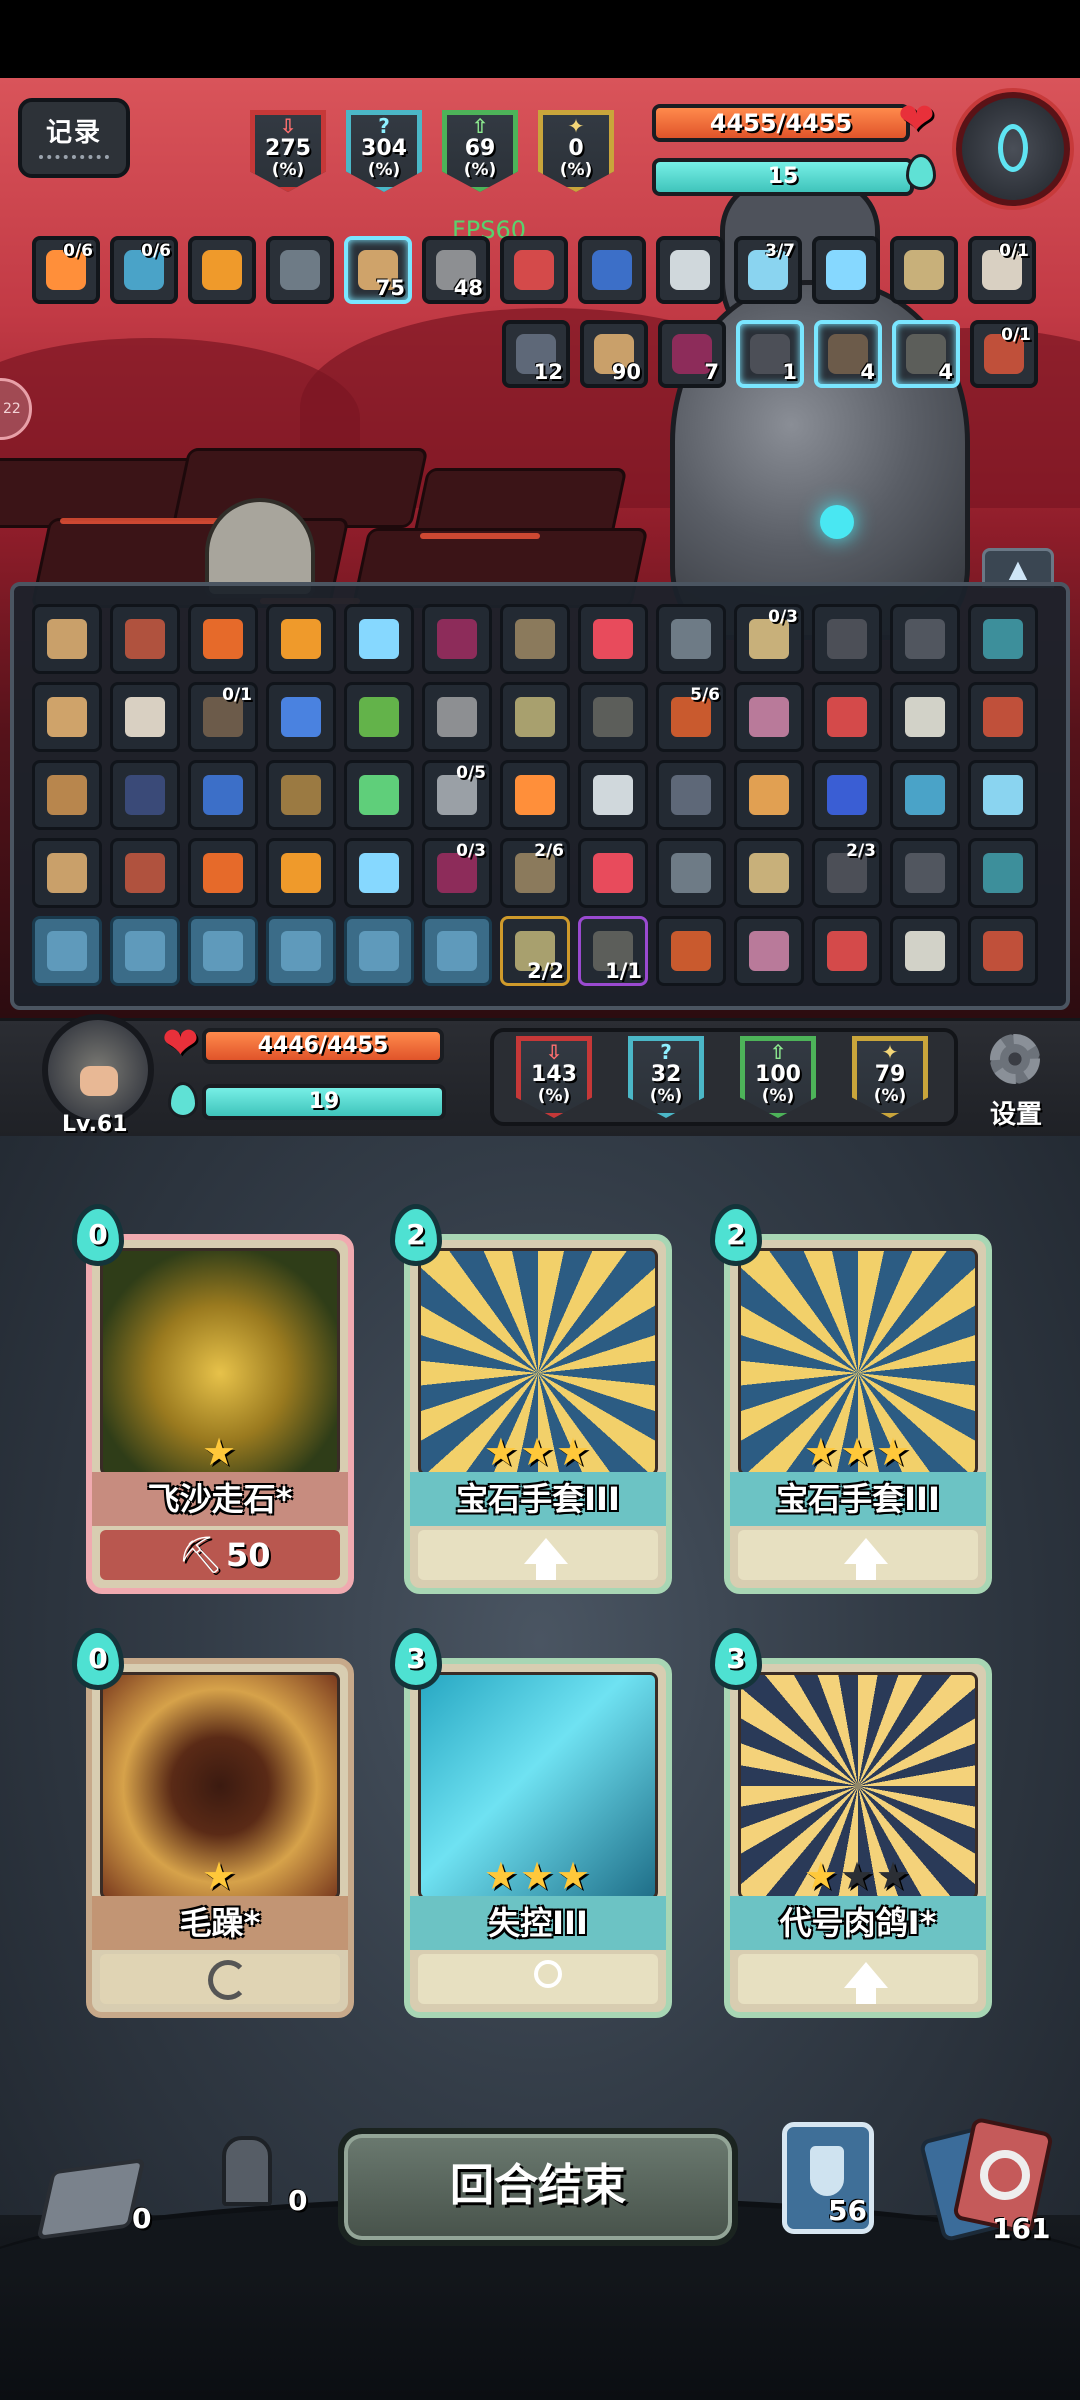 The width and height of the screenshot is (1080, 2400). What do you see at coordinates (223, 717) in the screenshot?
I see `inventory-item: 0/1` at bounding box center [223, 717].